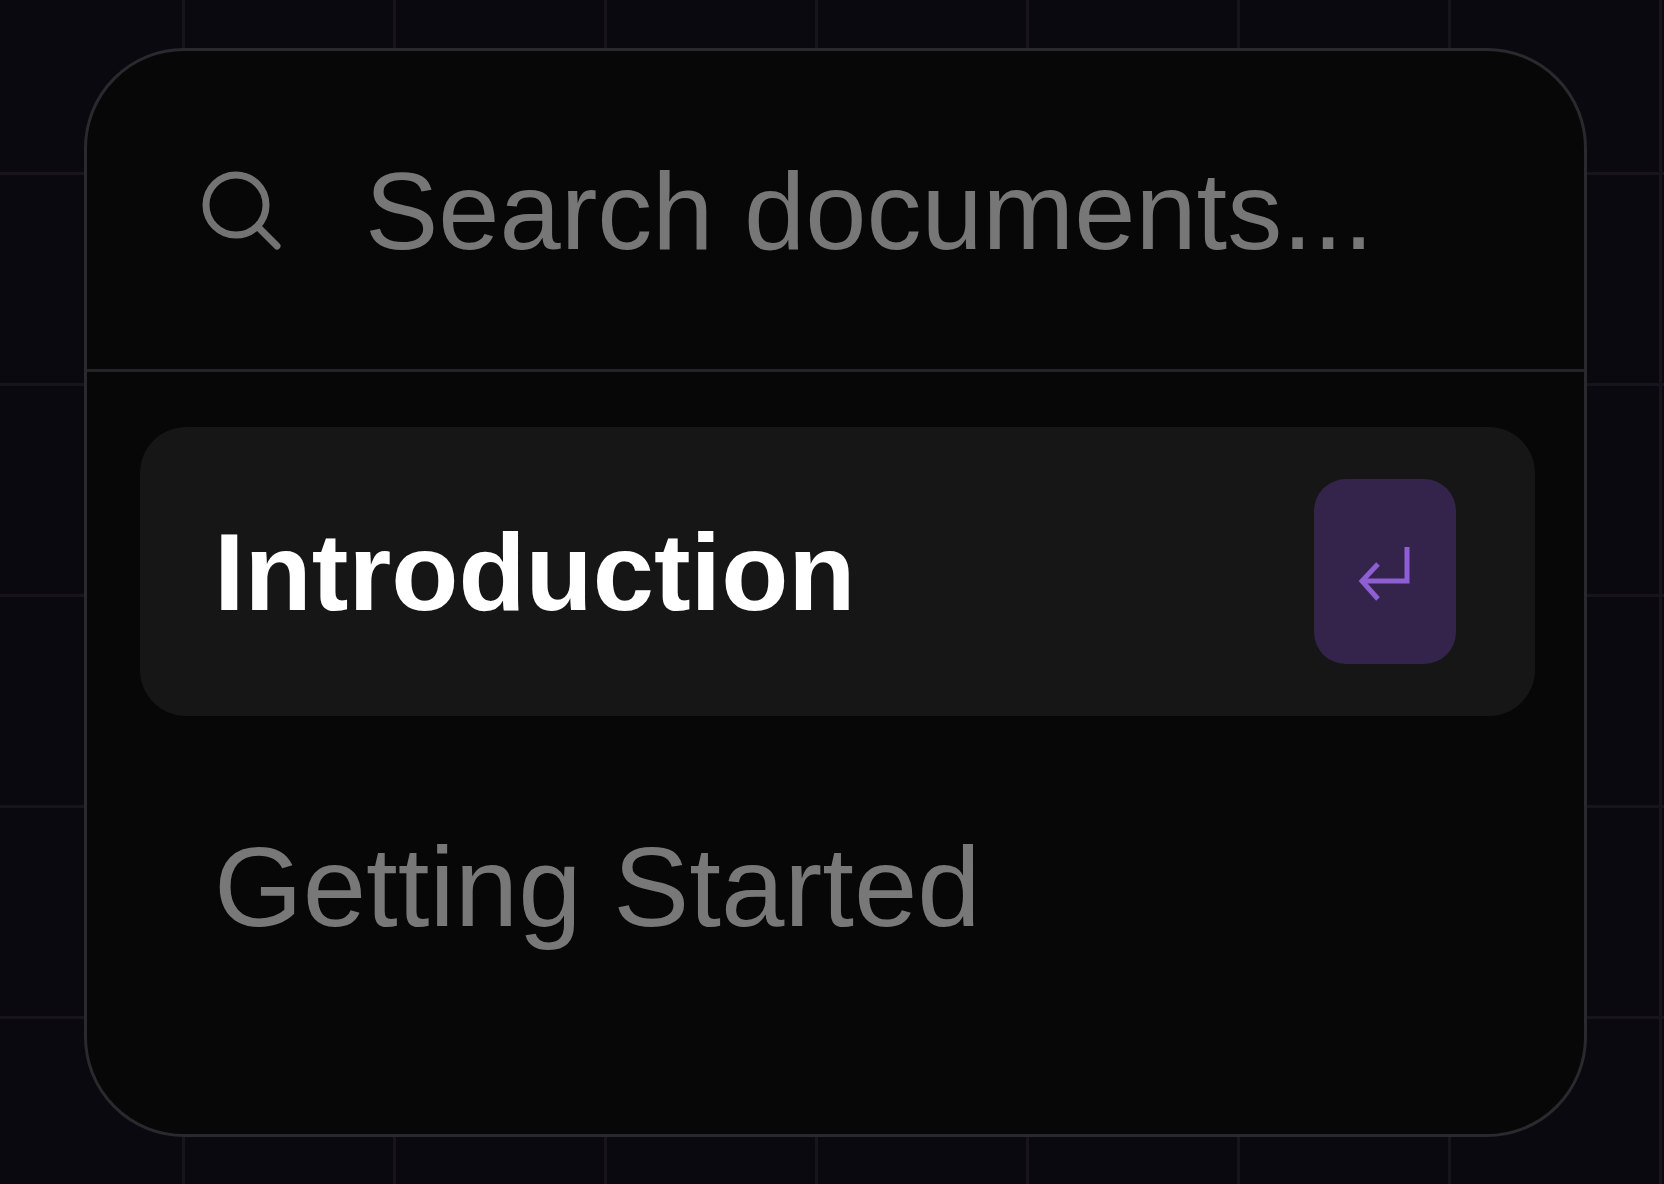 The image size is (1664, 1184). What do you see at coordinates (241, 210) in the screenshot?
I see `search-icon` at bounding box center [241, 210].